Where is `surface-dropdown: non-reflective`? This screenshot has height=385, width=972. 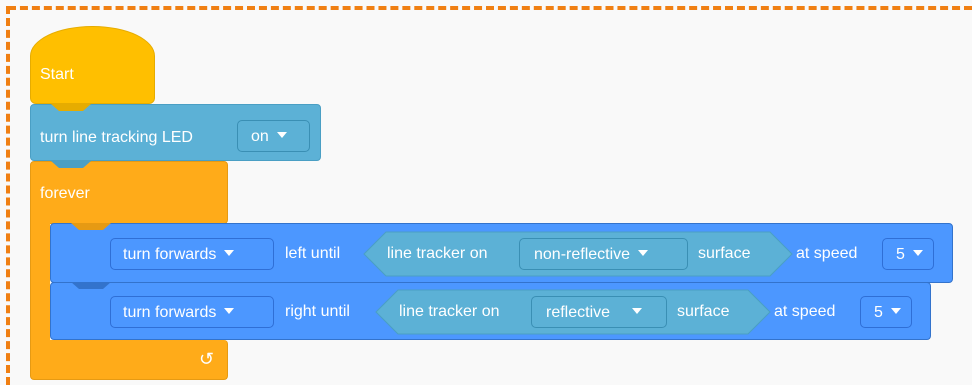
surface-dropdown: non-reflective is located at coordinates (603, 254).